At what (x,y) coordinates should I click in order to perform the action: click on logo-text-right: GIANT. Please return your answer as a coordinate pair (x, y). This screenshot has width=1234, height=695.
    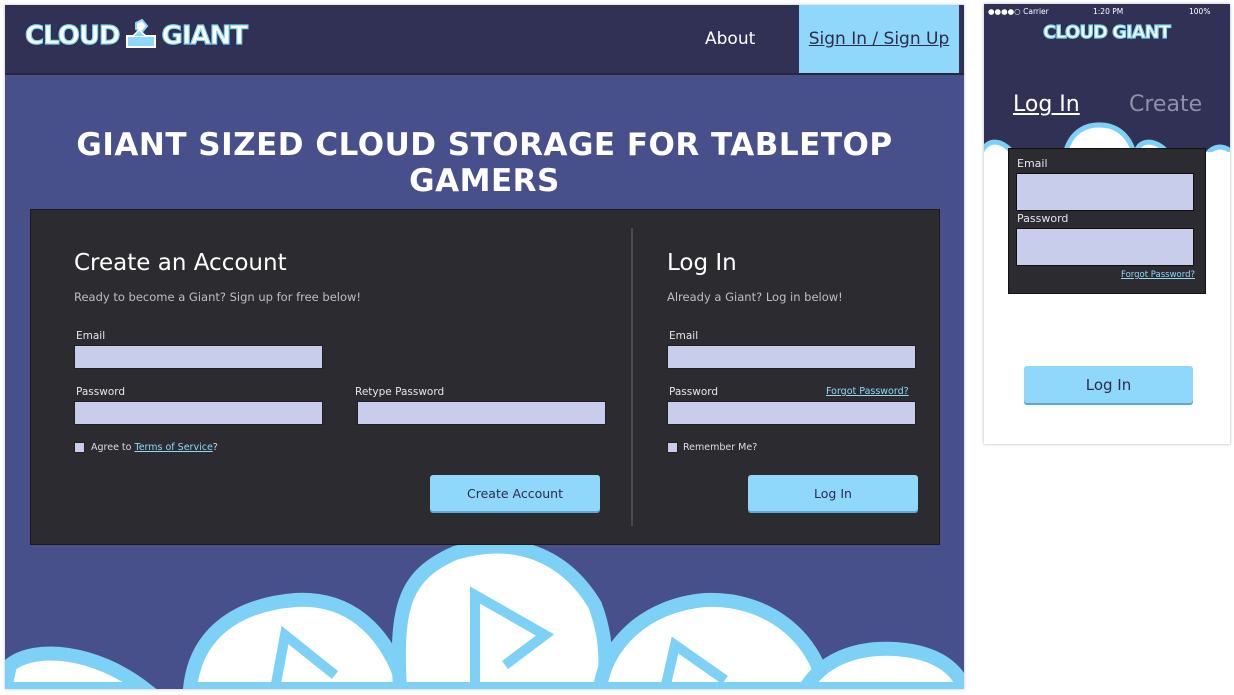
    Looking at the image, I should click on (205, 35).